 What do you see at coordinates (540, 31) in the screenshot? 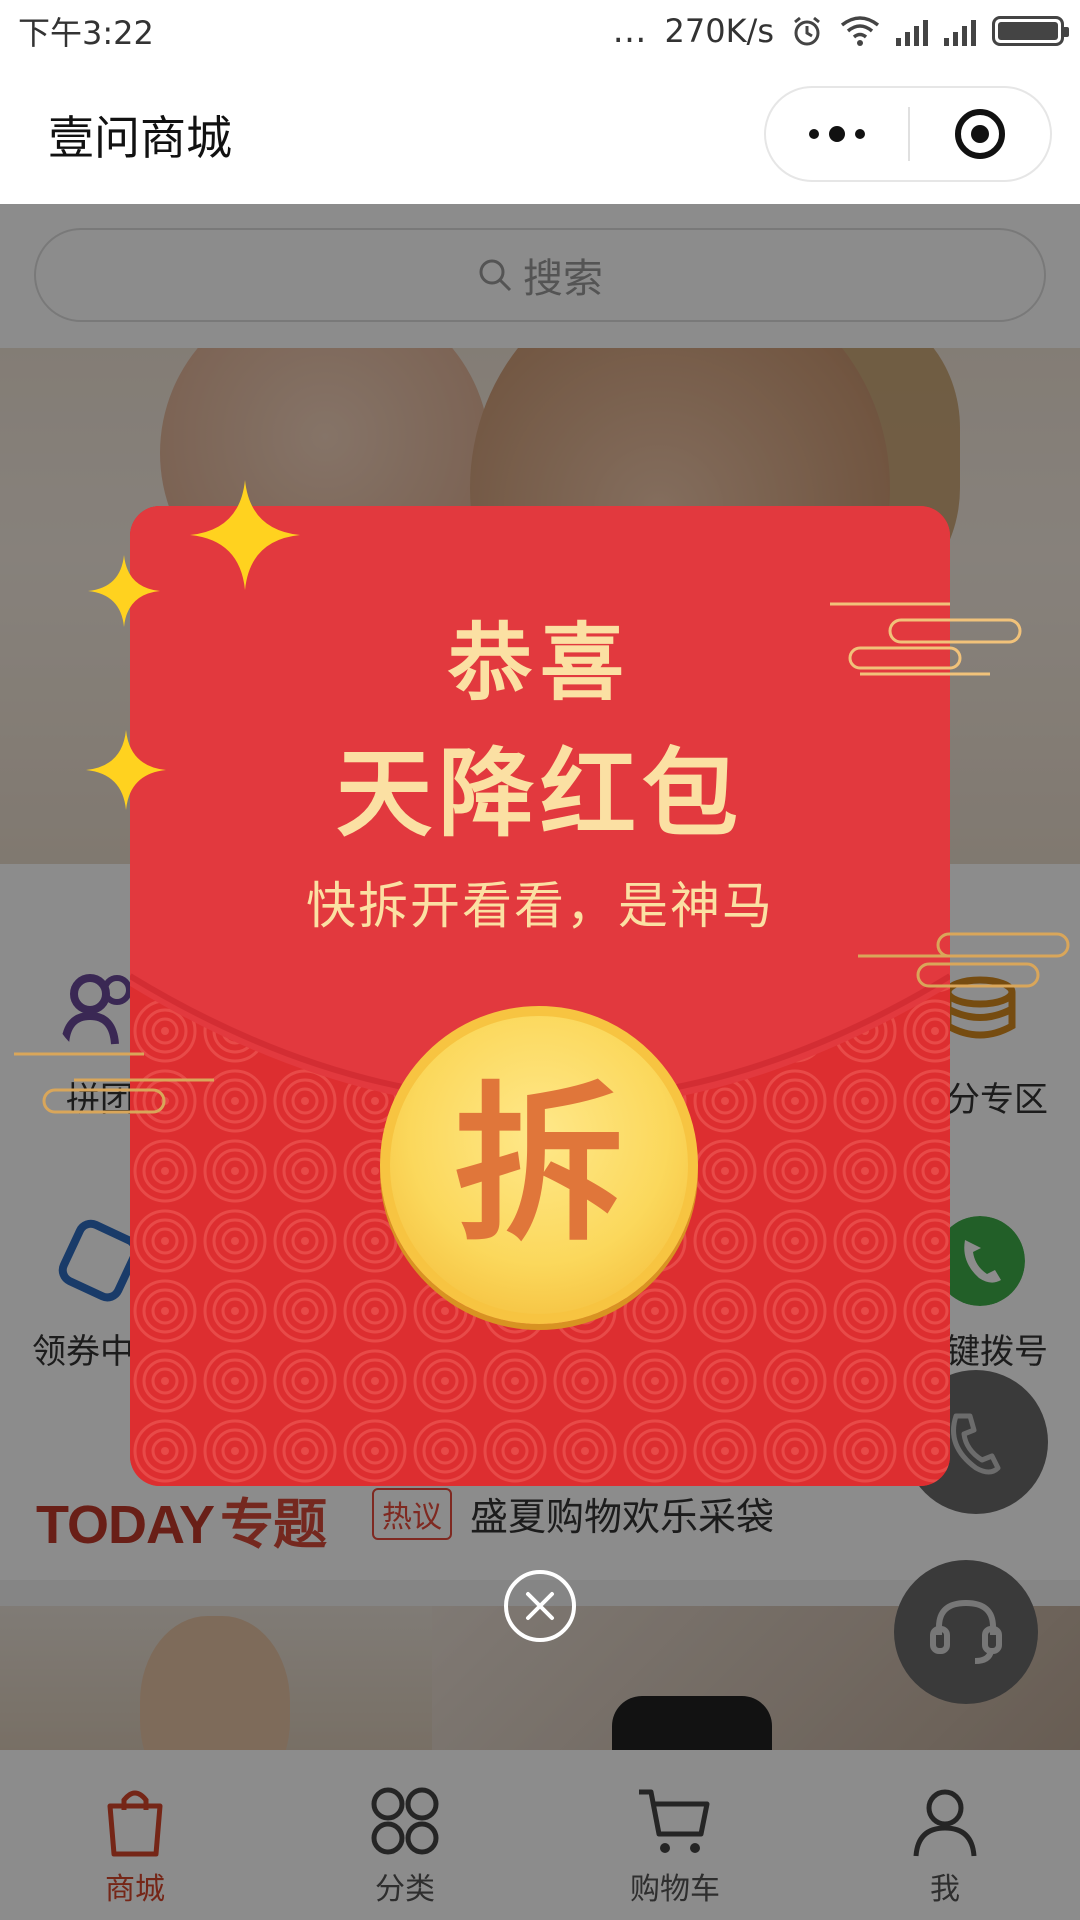
I see `status-bar: 下午3:22 … 270K/s` at bounding box center [540, 31].